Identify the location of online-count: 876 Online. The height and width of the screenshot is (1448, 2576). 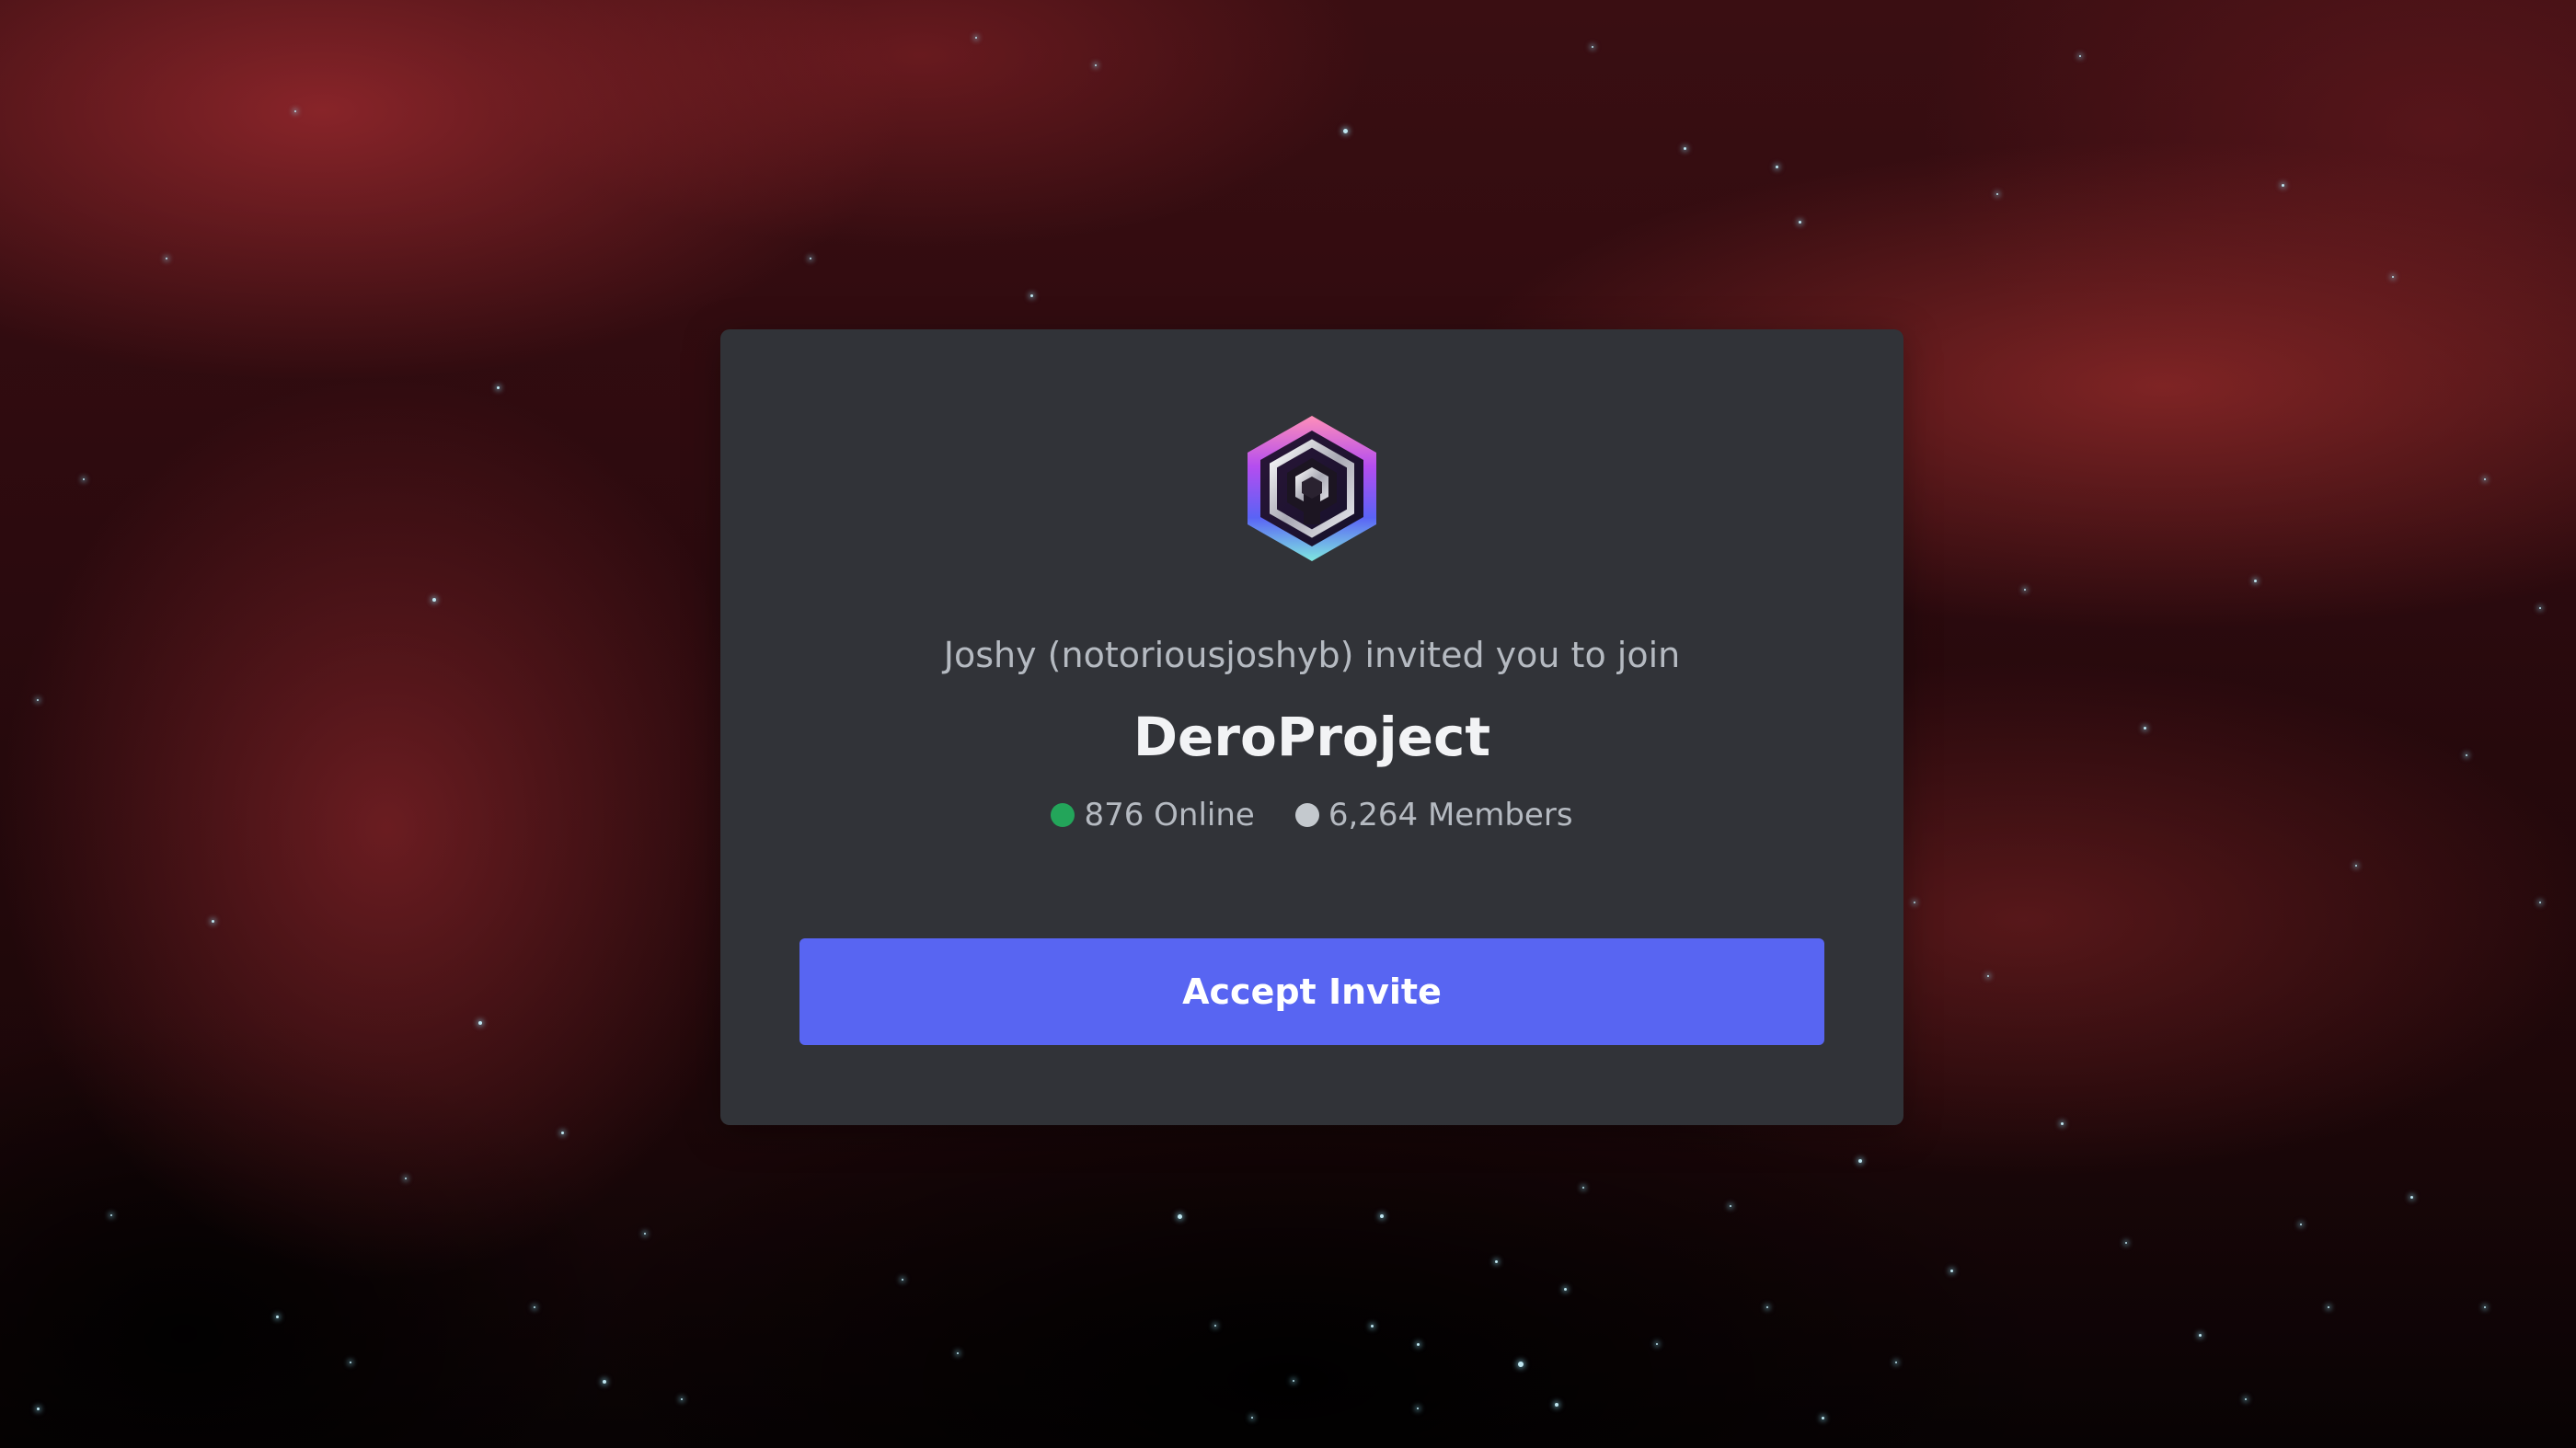
(1153, 815).